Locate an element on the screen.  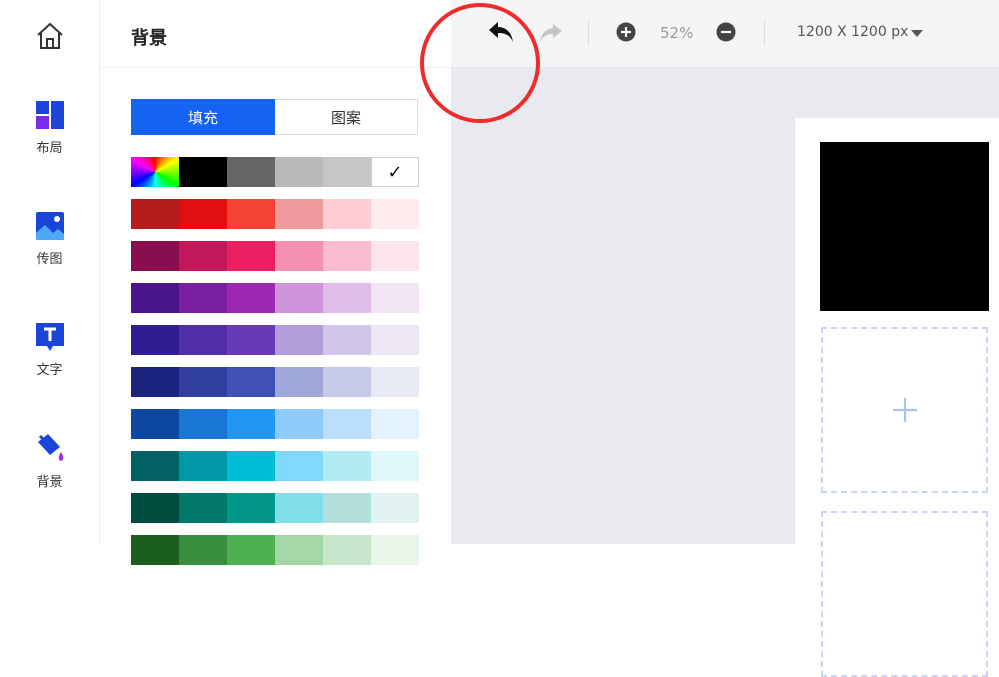
paint-bucket-icon is located at coordinates (50, 447).